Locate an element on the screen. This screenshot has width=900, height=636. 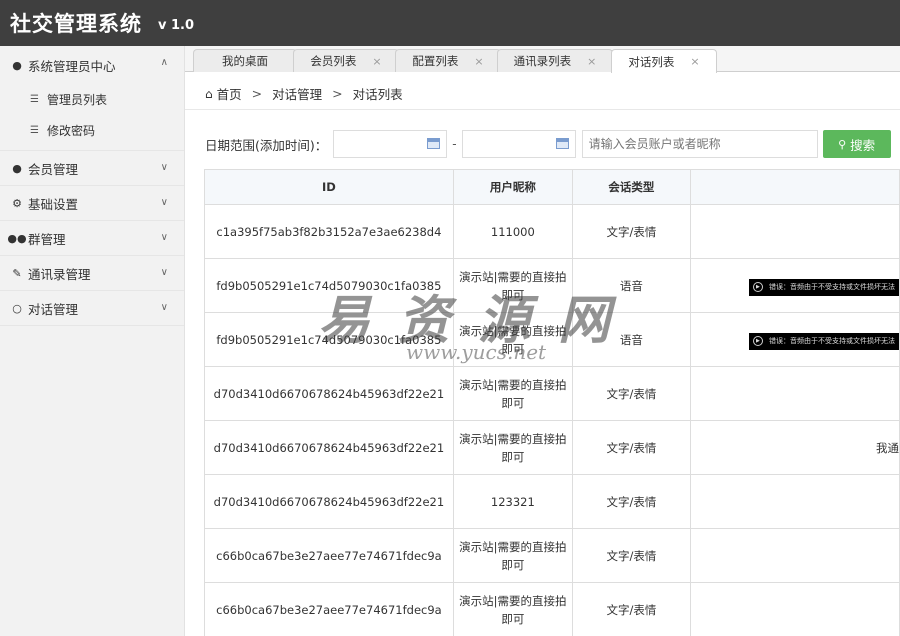
divider is located at coordinates (542, 109).